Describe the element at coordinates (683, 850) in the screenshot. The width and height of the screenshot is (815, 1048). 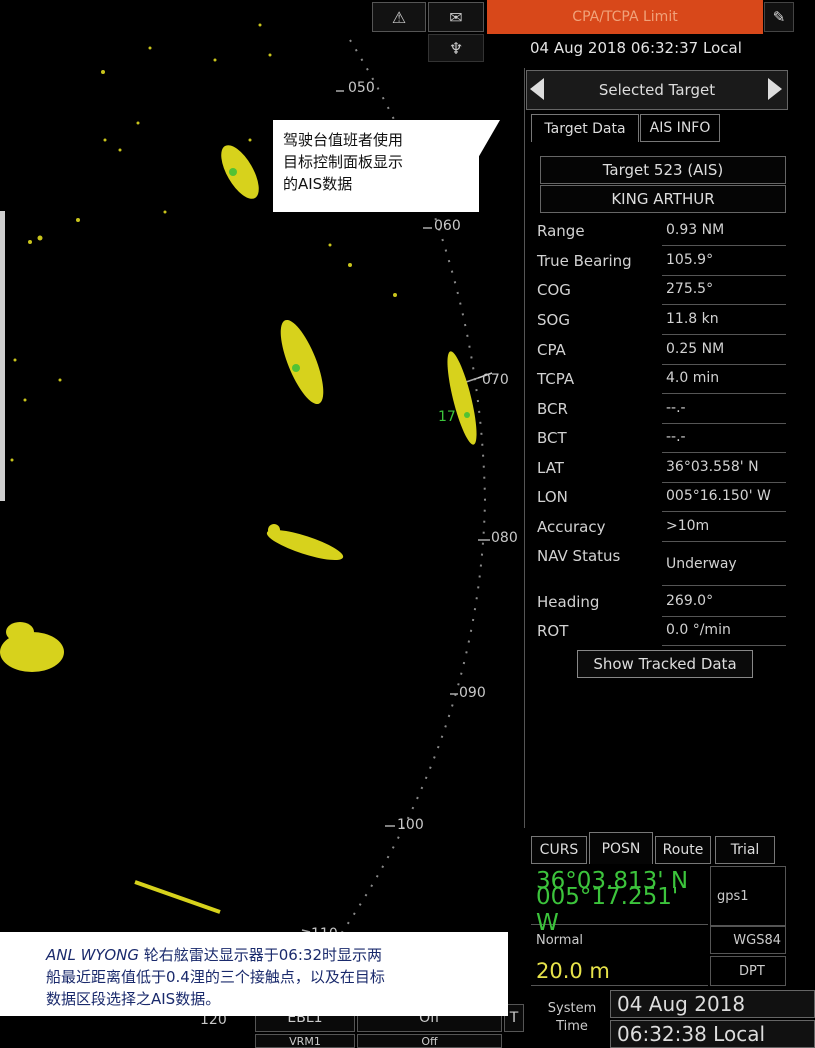
I see `tab-route: Route` at that location.